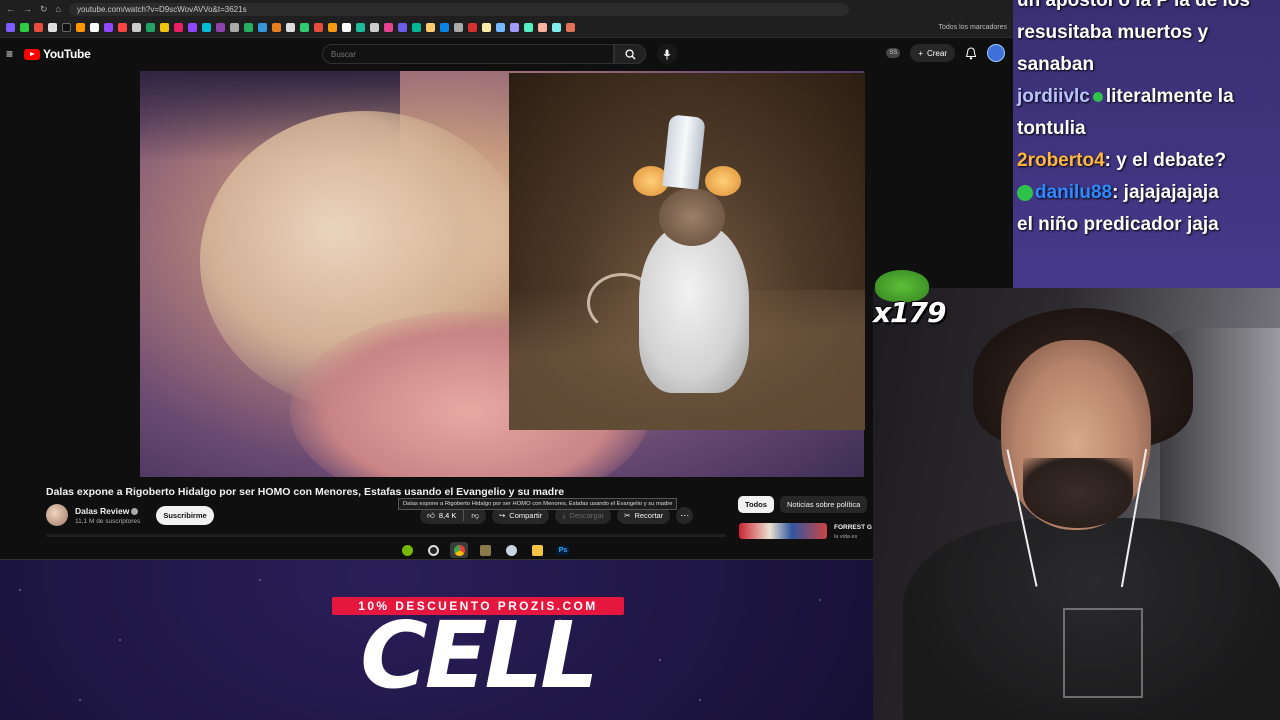 This screenshot has height=720, width=1280. I want to click on emote-combo: x179, so click(910, 298).